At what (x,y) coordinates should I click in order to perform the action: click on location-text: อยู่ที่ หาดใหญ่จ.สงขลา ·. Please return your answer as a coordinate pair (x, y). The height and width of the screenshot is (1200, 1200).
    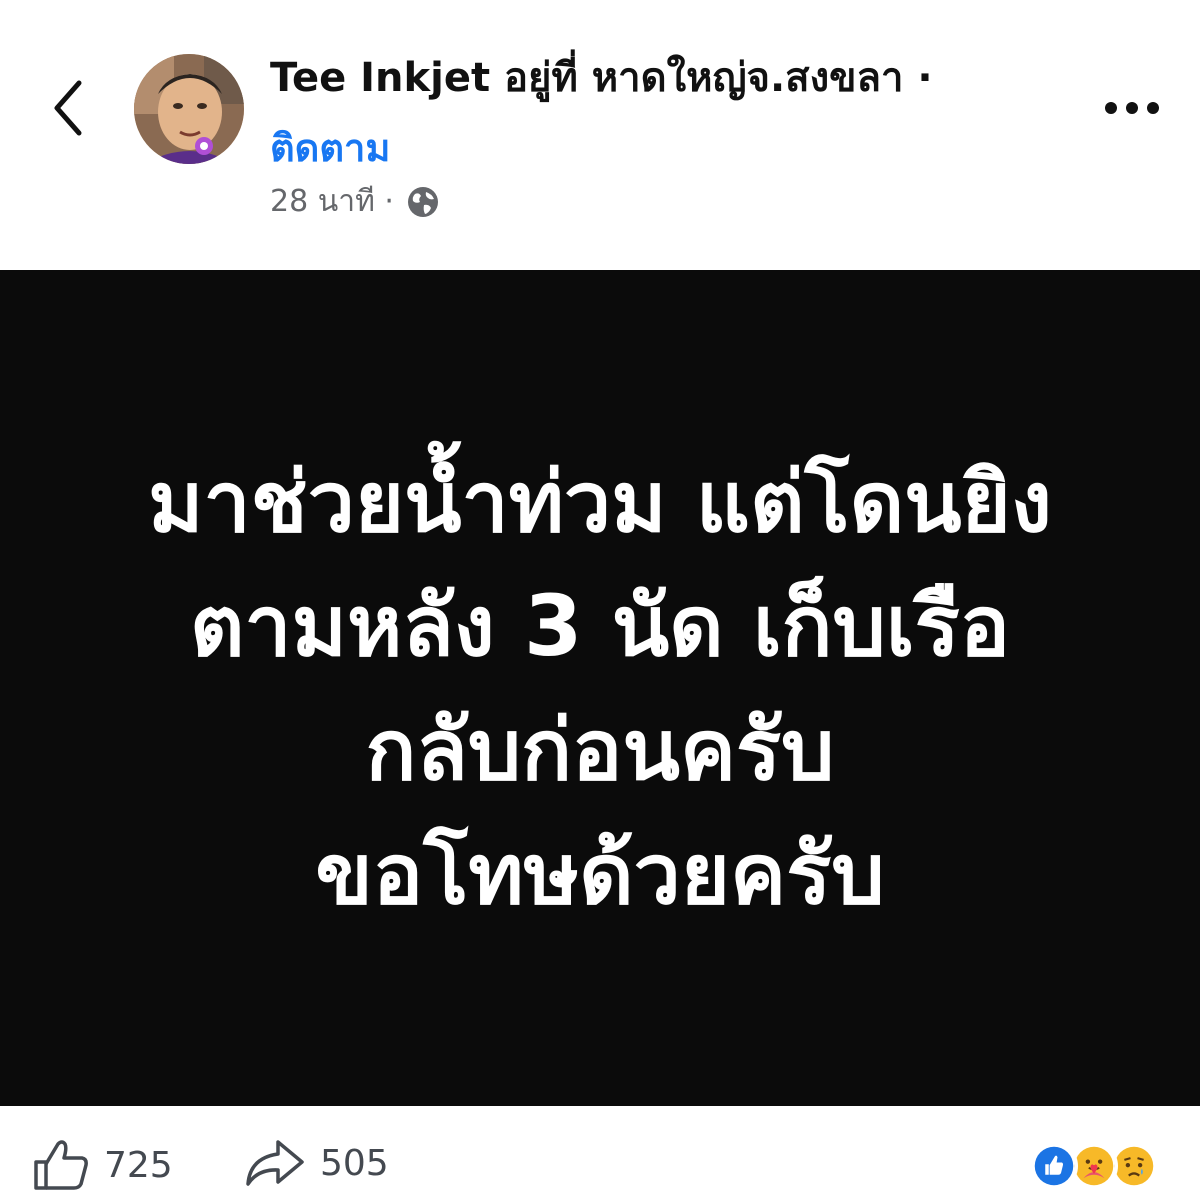
    Looking at the image, I should click on (711, 78).